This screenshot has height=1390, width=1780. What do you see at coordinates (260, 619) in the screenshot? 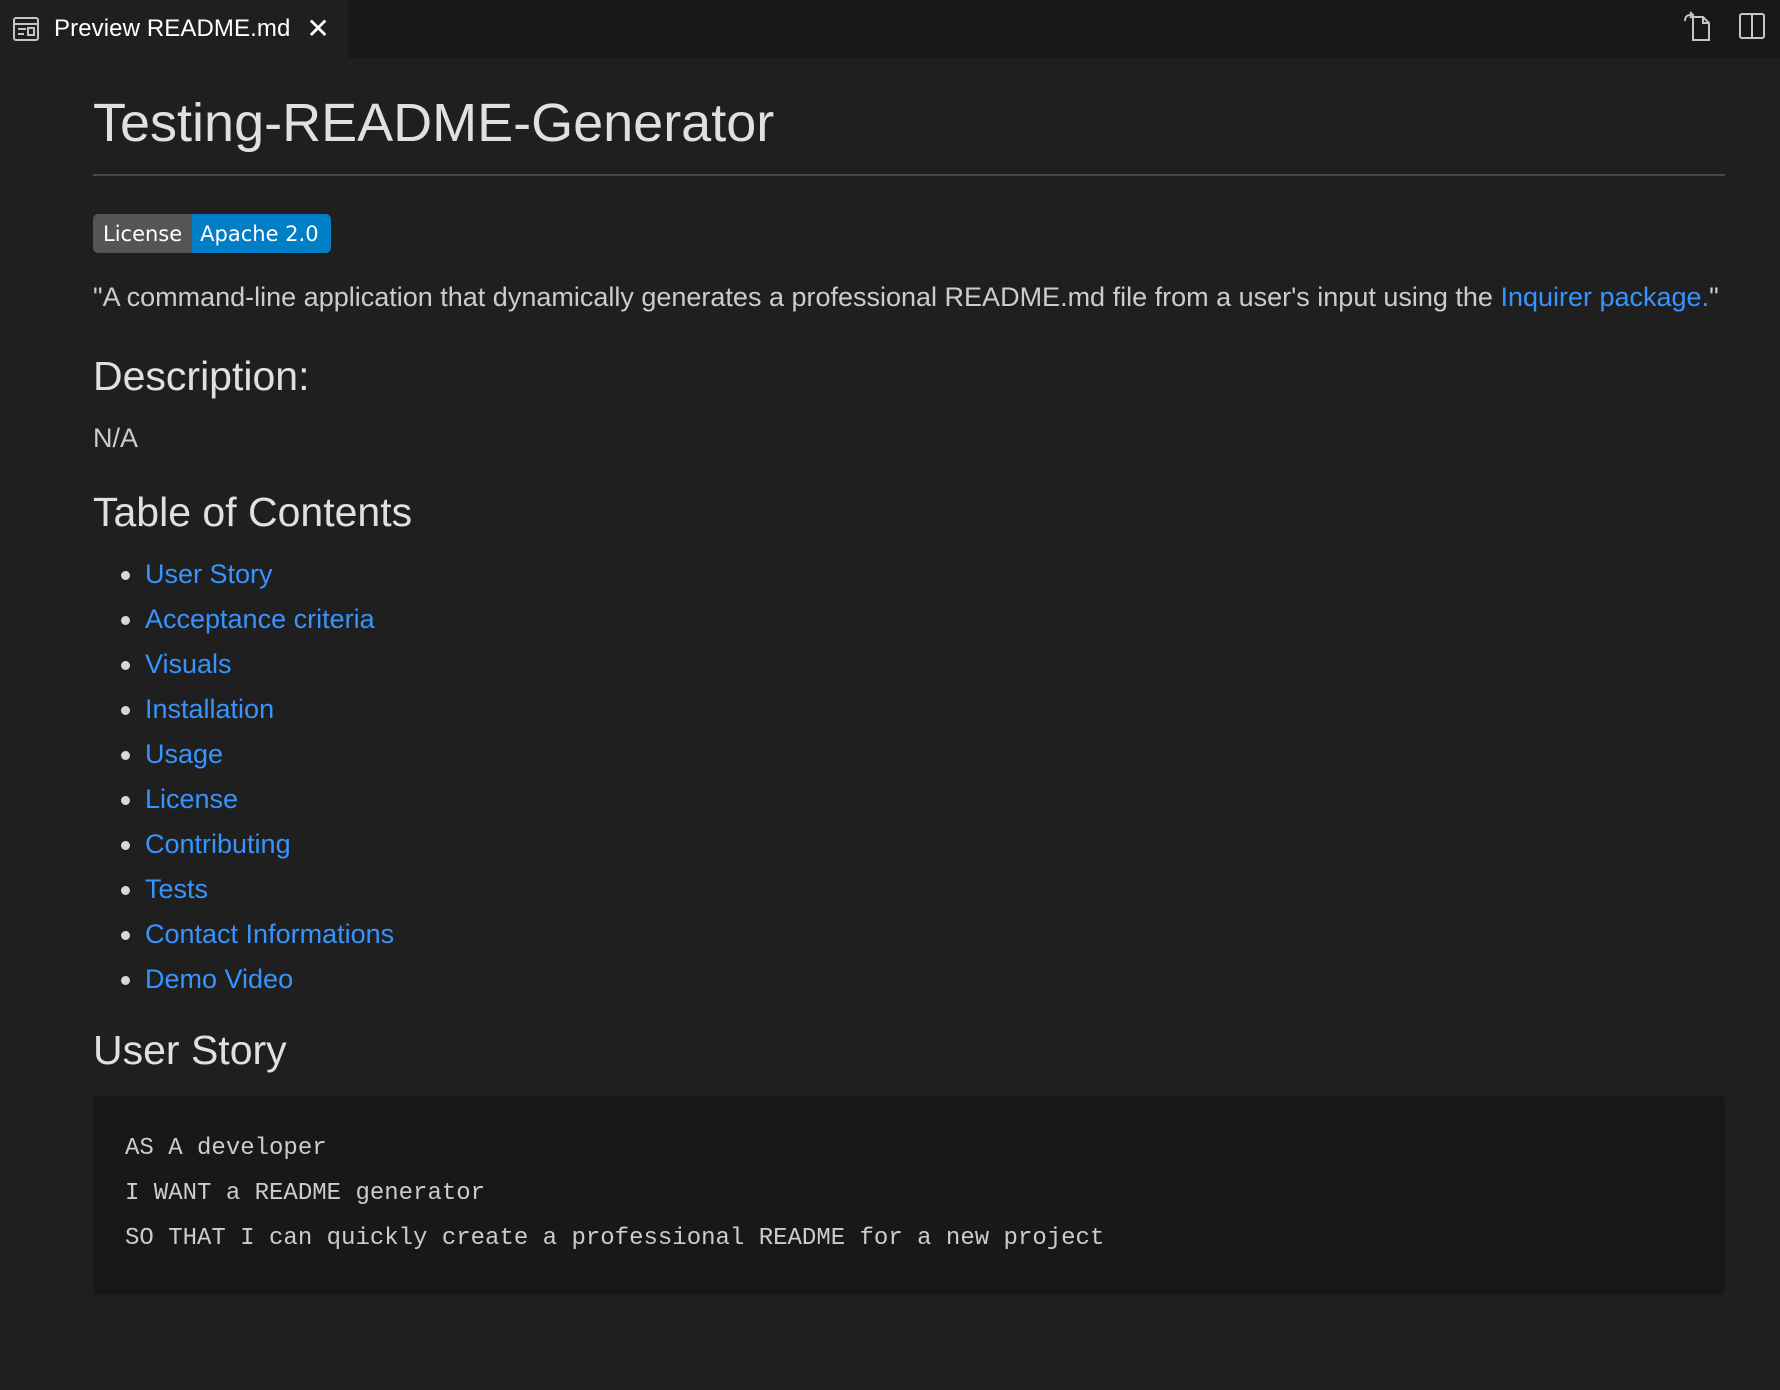
I see `toc-link-acceptance-criteria: Acceptance criteria` at bounding box center [260, 619].